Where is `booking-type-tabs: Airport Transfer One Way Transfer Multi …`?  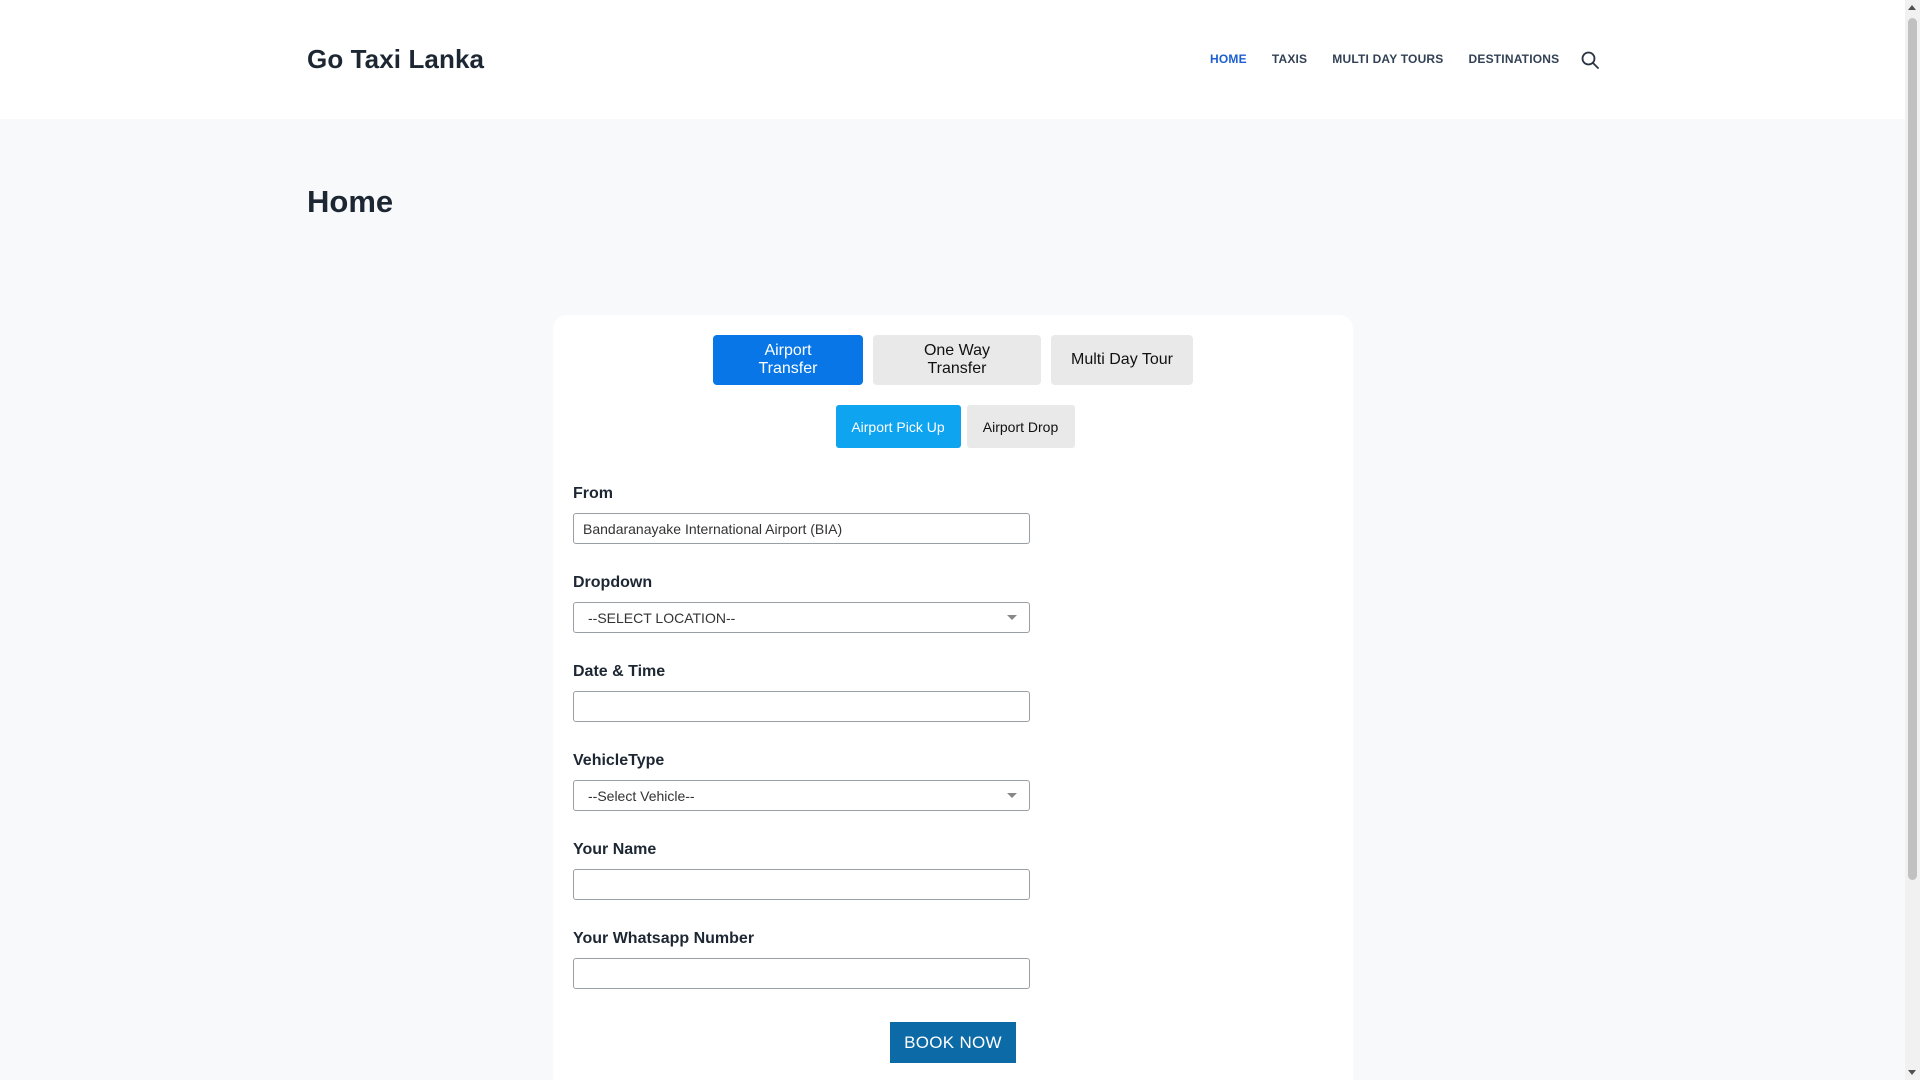 booking-type-tabs: Airport Transfer One Way Transfer Multi … is located at coordinates (953, 360).